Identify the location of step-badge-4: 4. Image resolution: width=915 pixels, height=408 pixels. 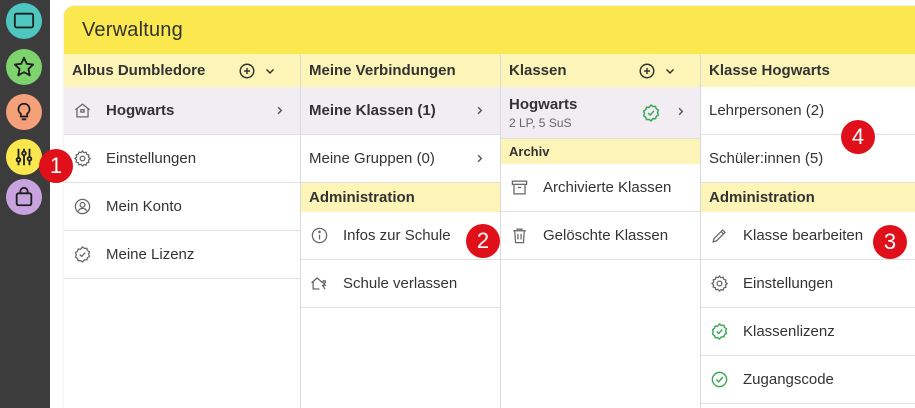
(858, 137).